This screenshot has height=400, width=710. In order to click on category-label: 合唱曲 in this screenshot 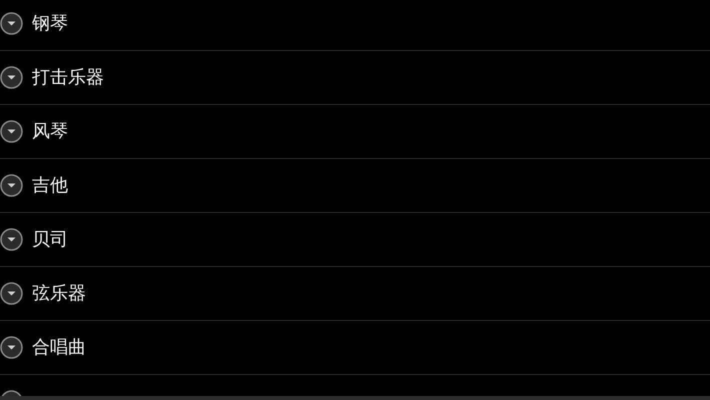, I will do `click(59, 347)`.